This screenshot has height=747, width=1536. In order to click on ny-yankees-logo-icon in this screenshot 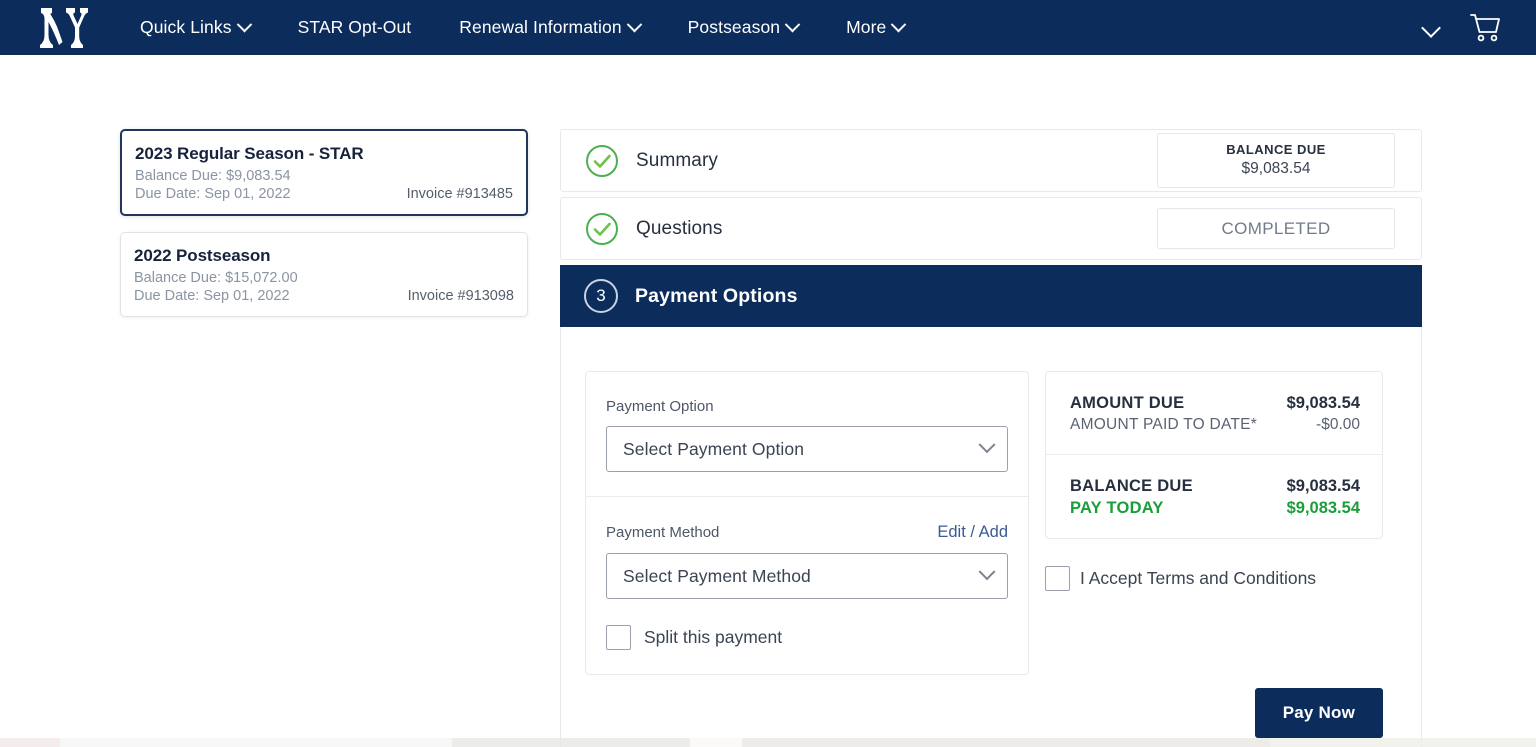, I will do `click(63, 28)`.